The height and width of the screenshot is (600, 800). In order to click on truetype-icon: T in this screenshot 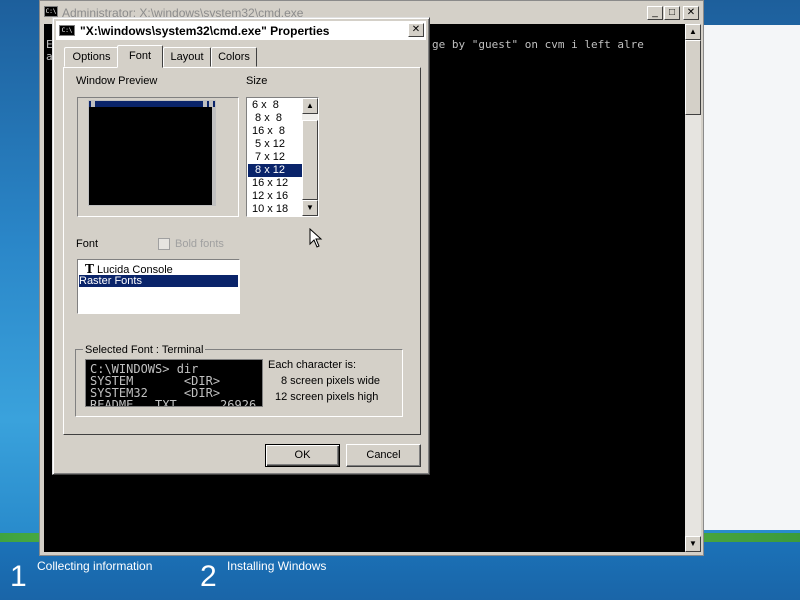, I will do `click(89, 269)`.